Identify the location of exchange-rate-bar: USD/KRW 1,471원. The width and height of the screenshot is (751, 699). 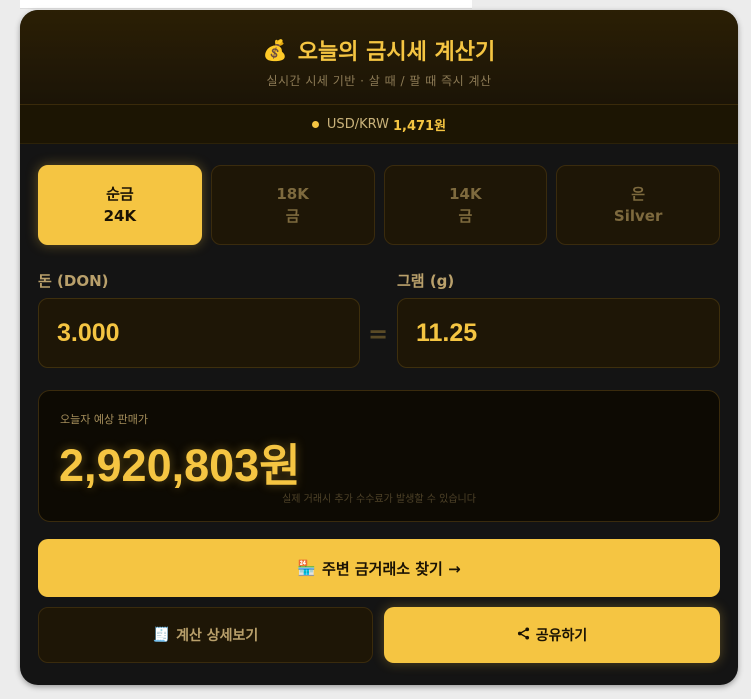
(379, 124).